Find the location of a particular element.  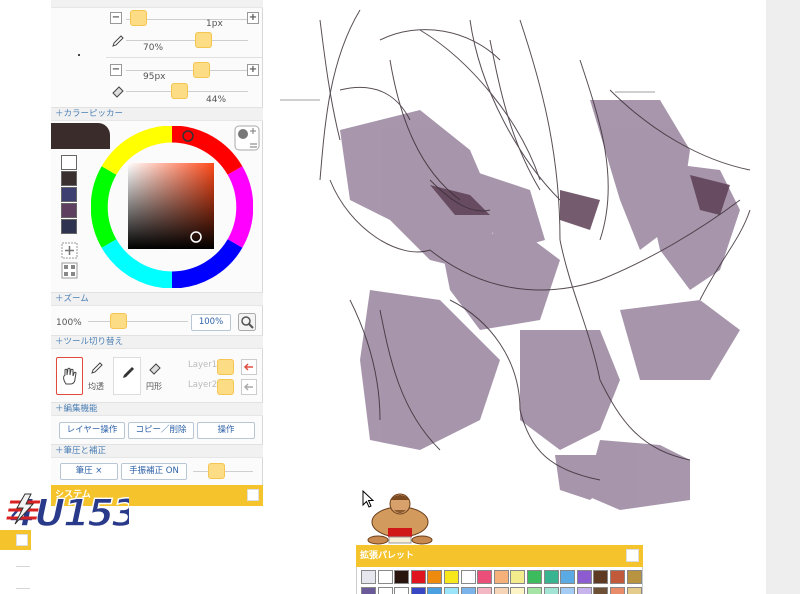

size-minus-button: − is located at coordinates (116, 18).